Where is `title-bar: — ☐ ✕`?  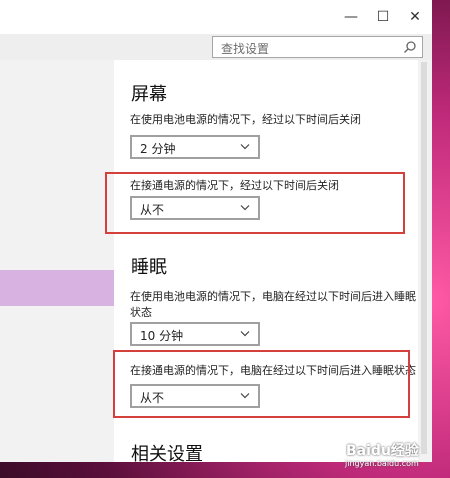 title-bar: — ☐ ✕ is located at coordinates (216, 17).